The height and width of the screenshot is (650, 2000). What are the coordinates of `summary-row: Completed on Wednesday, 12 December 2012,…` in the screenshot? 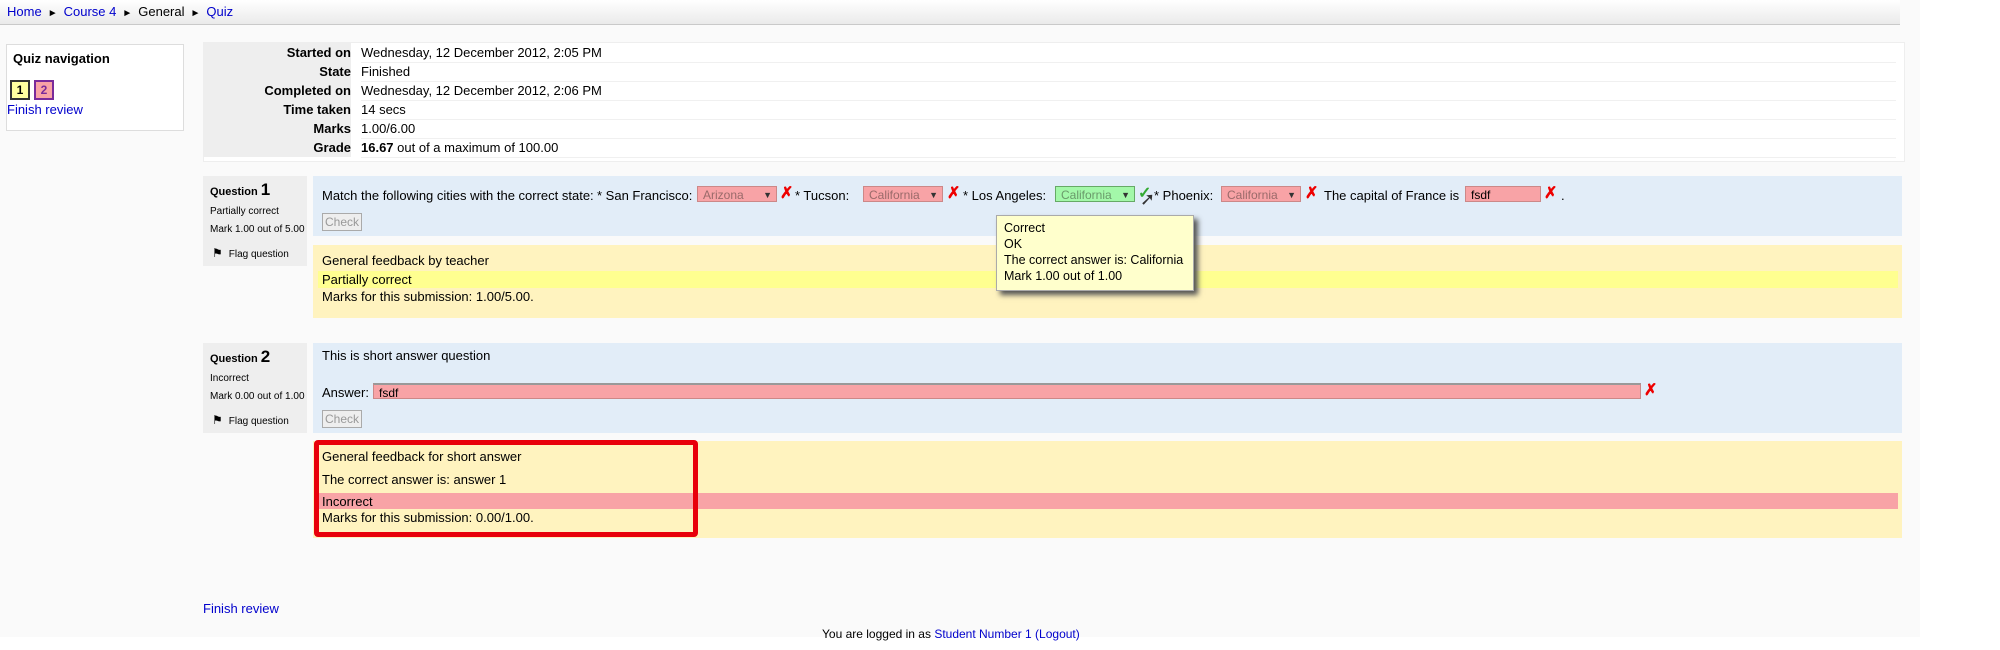 It's located at (1054, 91).